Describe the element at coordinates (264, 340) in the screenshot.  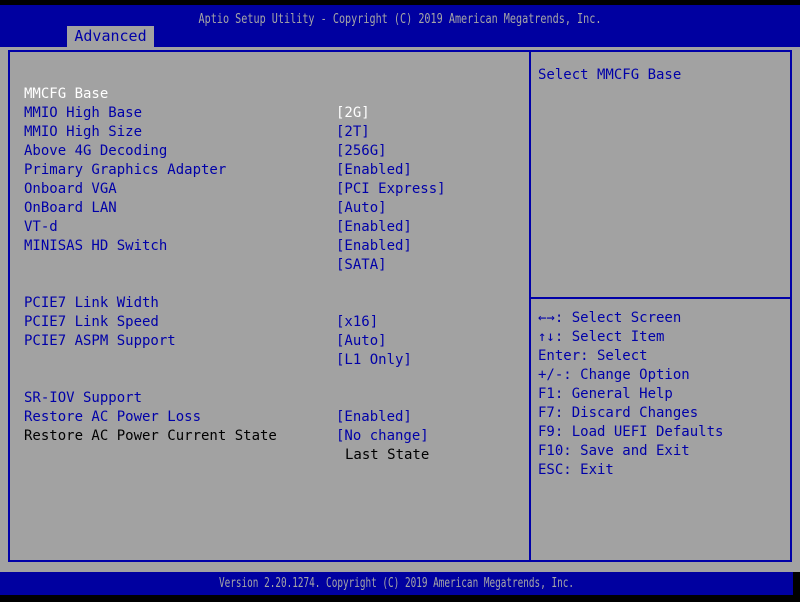
I see `settings-row: PCIE7 ASPM Support [L1 Only]` at that location.